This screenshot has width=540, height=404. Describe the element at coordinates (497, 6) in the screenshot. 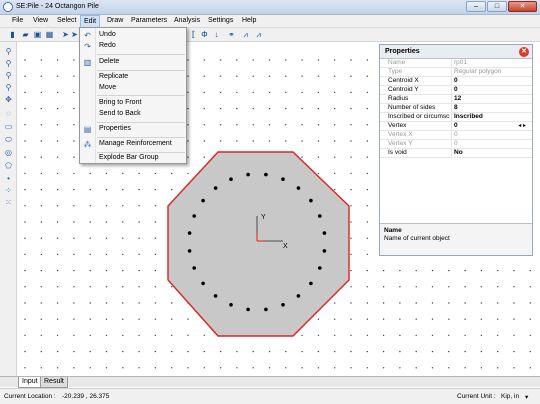

I see `maximize-button: □` at that location.